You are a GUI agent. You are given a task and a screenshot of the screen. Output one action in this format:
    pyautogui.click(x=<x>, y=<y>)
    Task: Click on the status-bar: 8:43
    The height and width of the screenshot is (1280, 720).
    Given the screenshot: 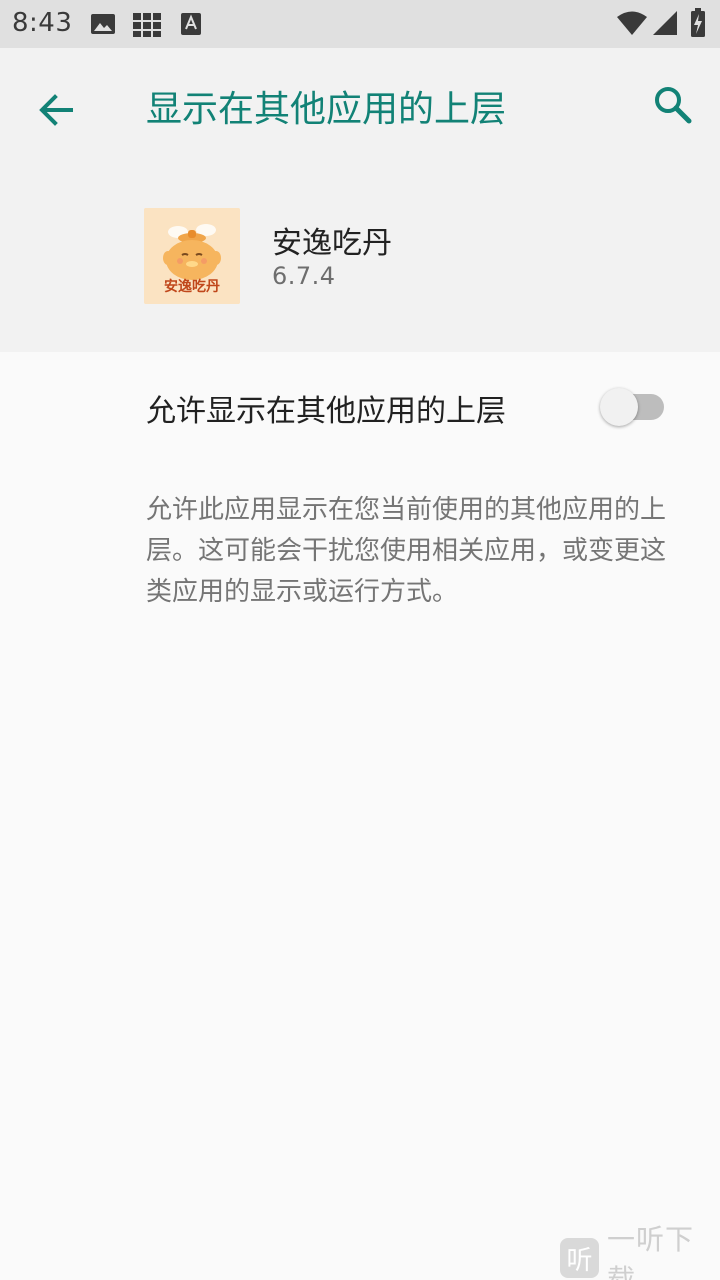 What is the action you would take?
    pyautogui.click(x=360, y=24)
    